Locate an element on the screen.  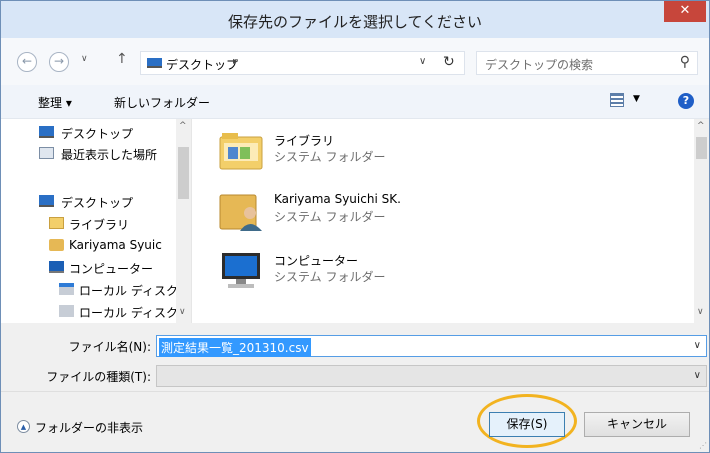
filename-label: ファイル名(N): is located at coordinates (109, 347).